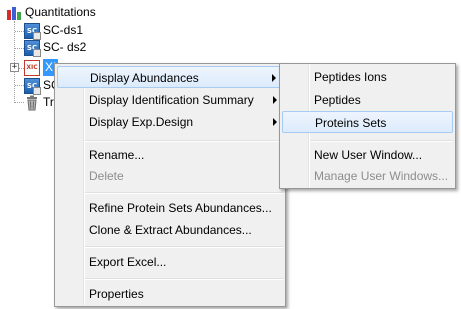 The image size is (461, 309). I want to click on tree-item-label: SC- ds2, so click(65, 47).